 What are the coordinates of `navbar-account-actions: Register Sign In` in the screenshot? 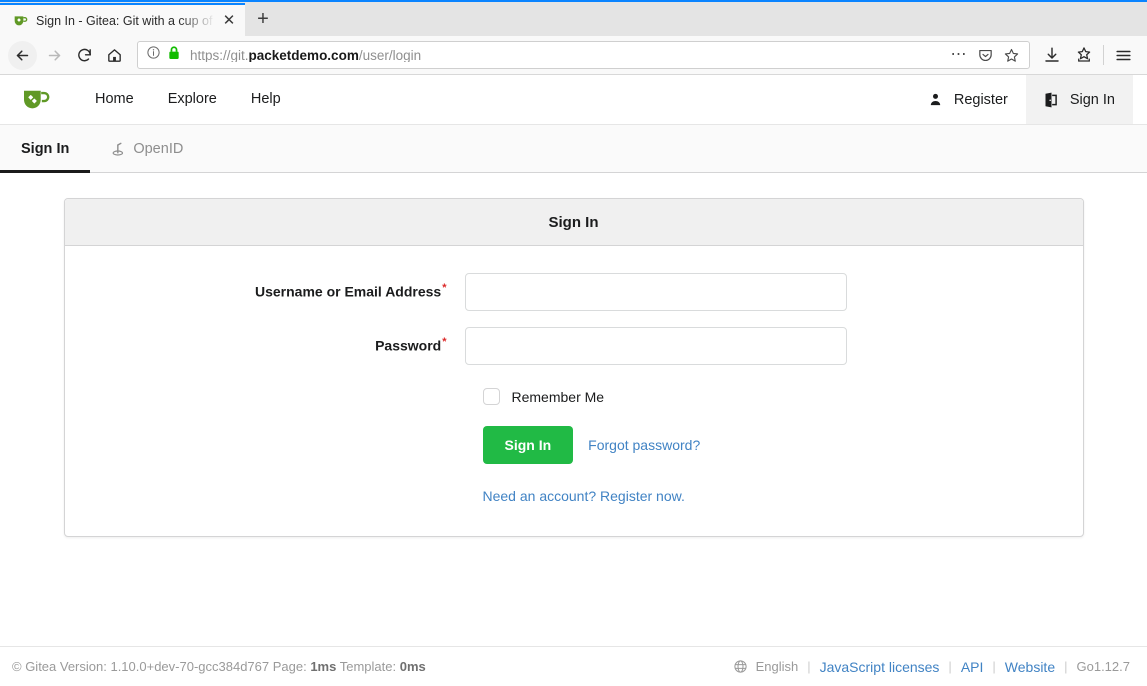 It's located at (1021, 99).